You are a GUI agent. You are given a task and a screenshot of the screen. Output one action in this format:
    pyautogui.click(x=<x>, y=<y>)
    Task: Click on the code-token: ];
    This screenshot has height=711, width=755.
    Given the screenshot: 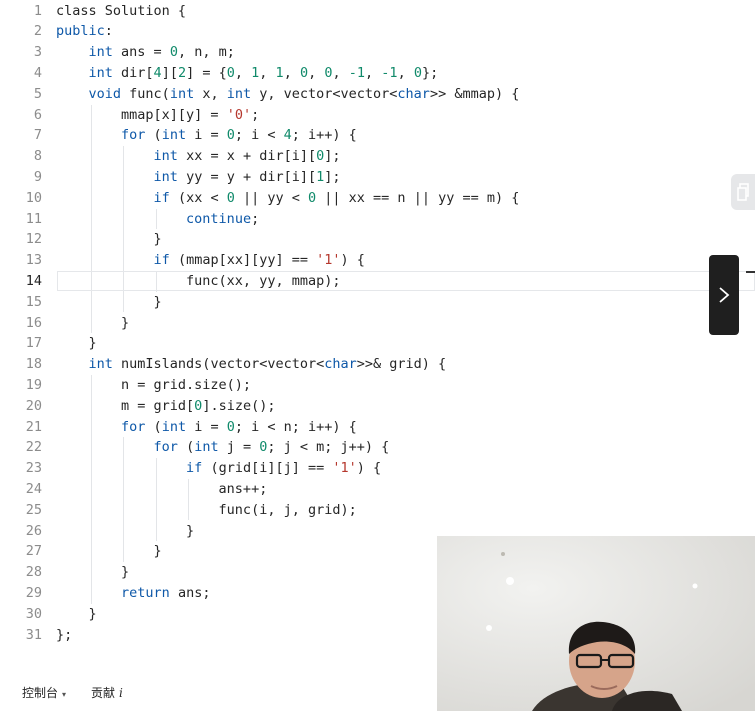 What is the action you would take?
    pyautogui.click(x=332, y=176)
    